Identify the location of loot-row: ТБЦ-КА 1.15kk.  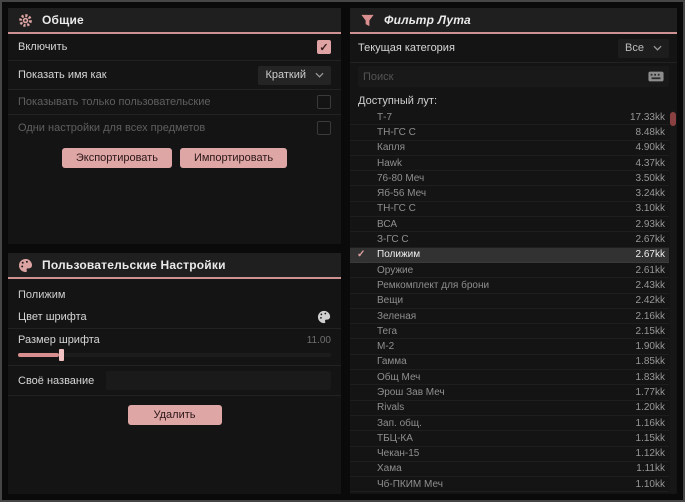
(509, 439).